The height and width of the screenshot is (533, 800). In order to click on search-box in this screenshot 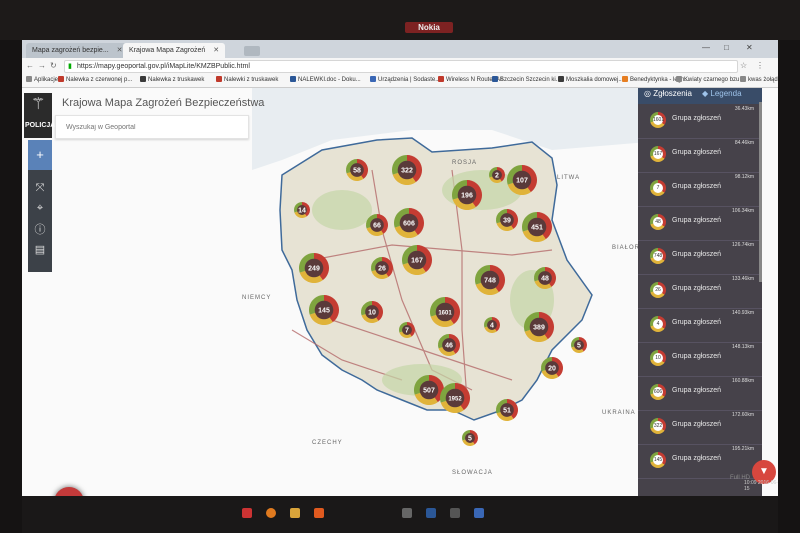, I will do `click(152, 127)`.